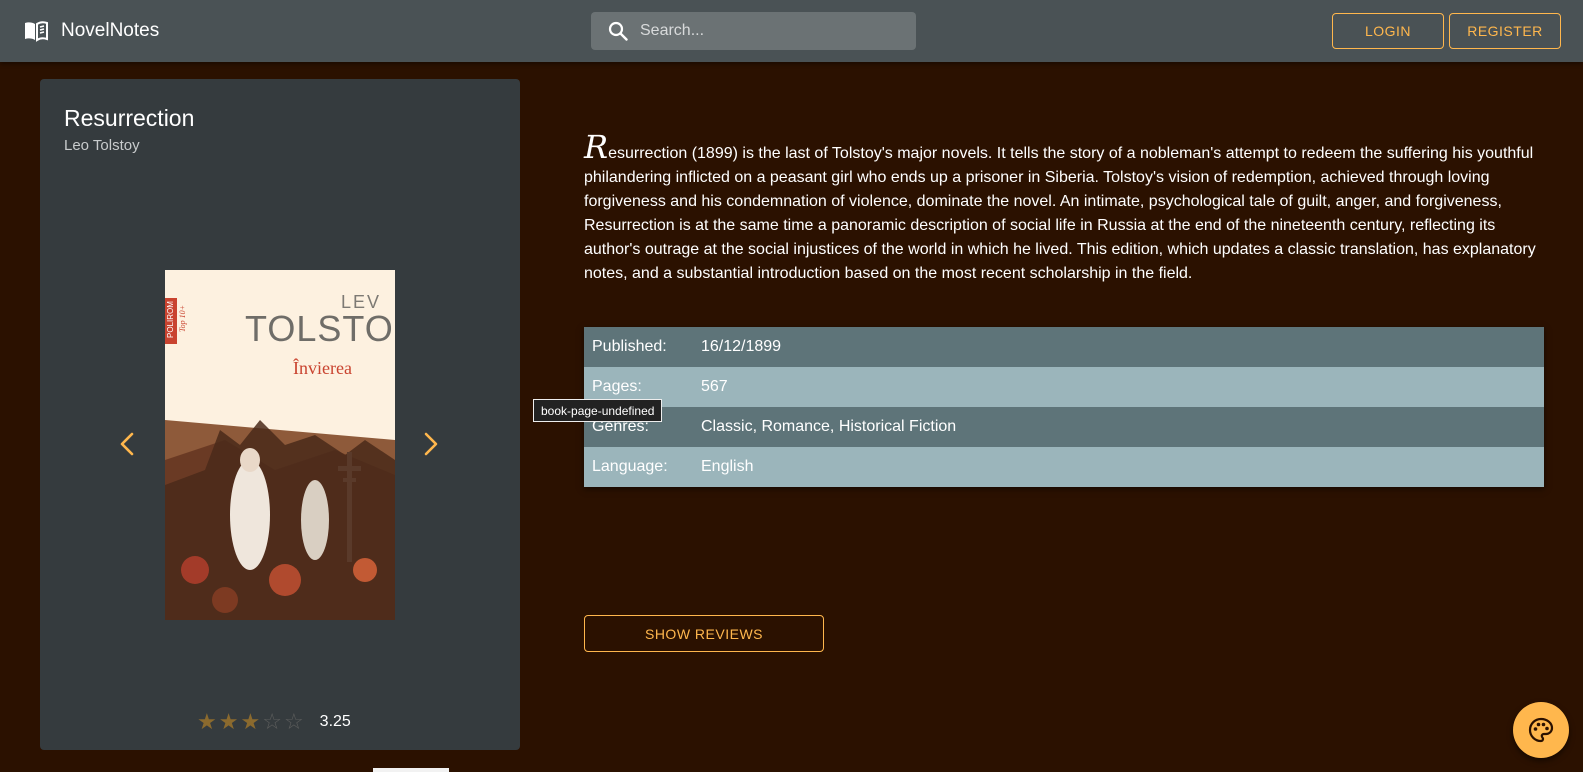  I want to click on palette-icon, so click(1541, 730).